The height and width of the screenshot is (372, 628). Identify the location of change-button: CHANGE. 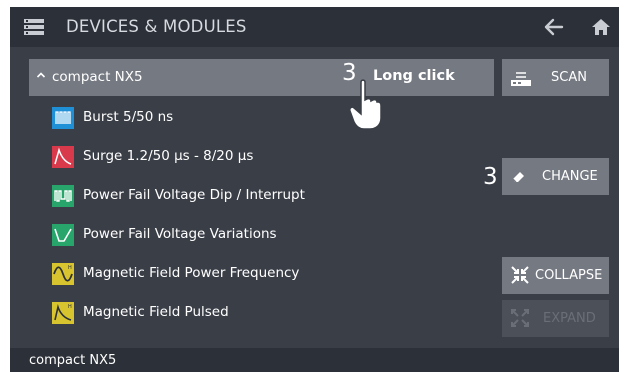
(555, 176).